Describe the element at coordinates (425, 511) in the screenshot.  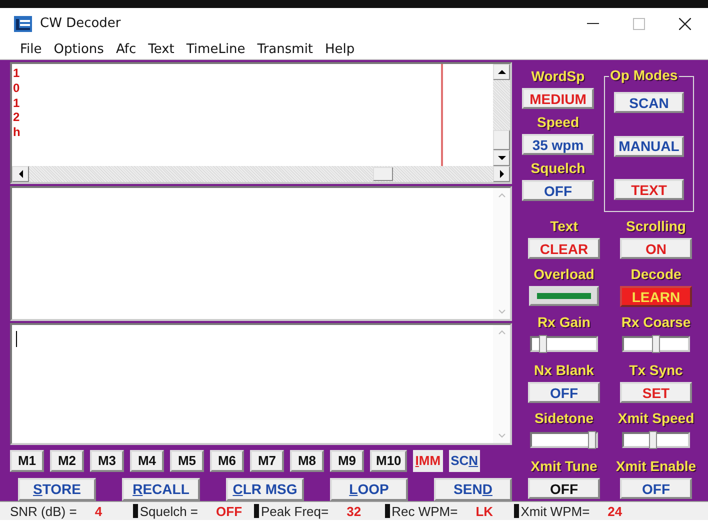
I see `status-label: Rec WPM=` at that location.